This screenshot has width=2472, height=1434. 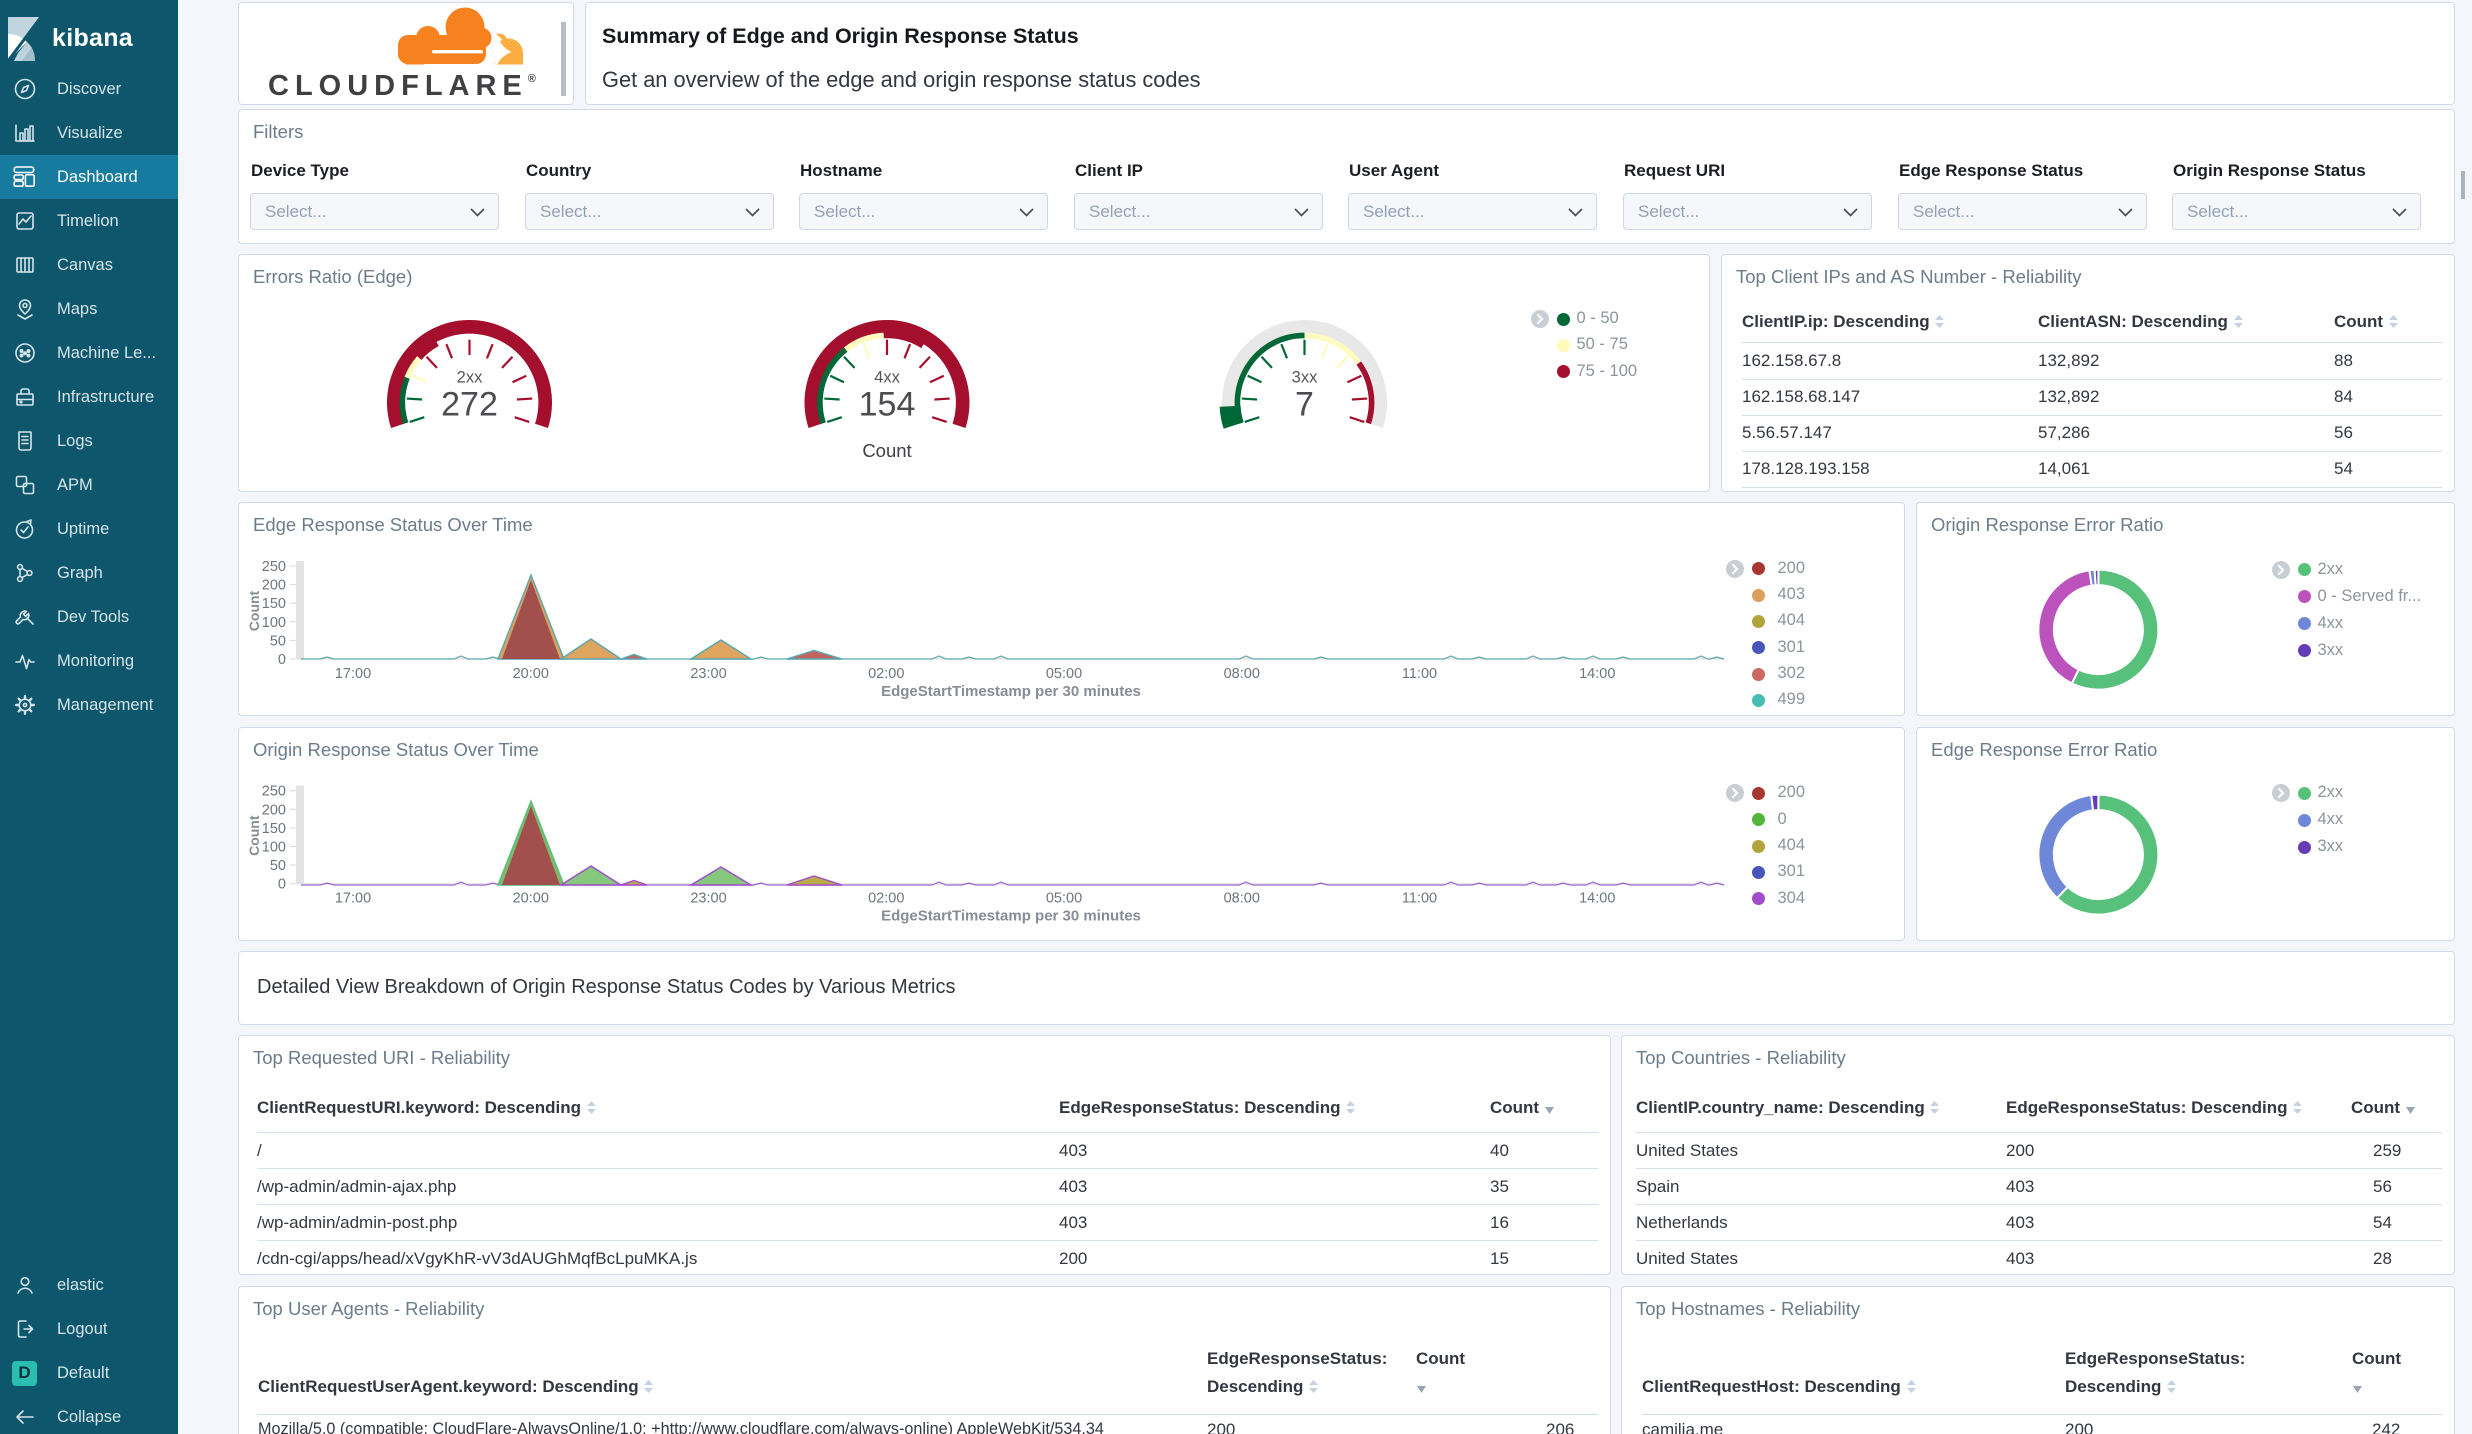 I want to click on svg-text: 200, so click(x=274, y=810).